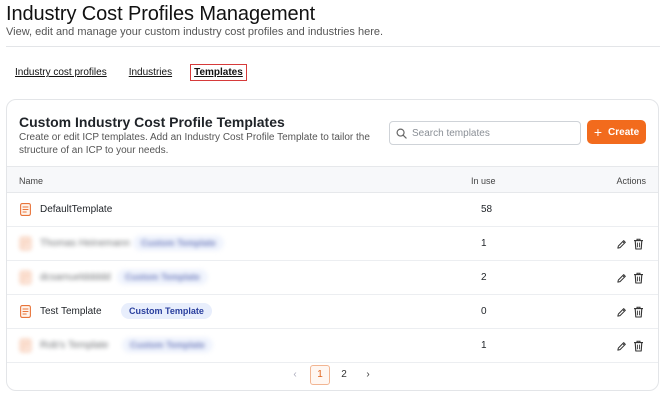 The width and height of the screenshot is (670, 401). What do you see at coordinates (484, 311) in the screenshot?
I see `in-use-count: 0` at bounding box center [484, 311].